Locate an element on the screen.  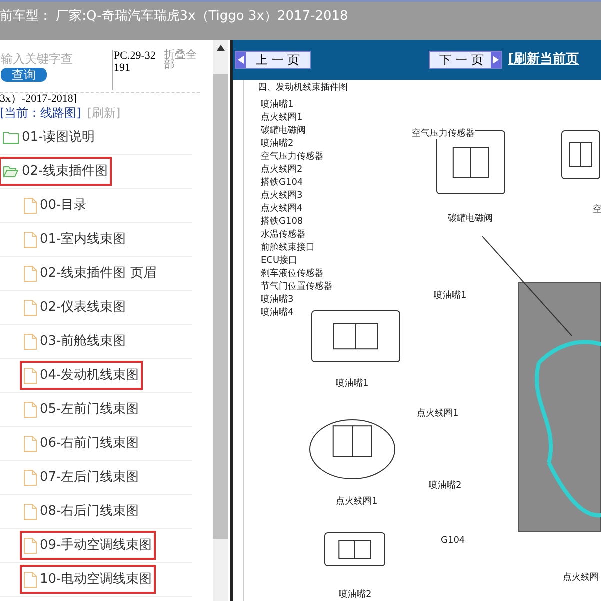
tree-item: 10-电动空调线束图 is located at coordinates (88, 579).